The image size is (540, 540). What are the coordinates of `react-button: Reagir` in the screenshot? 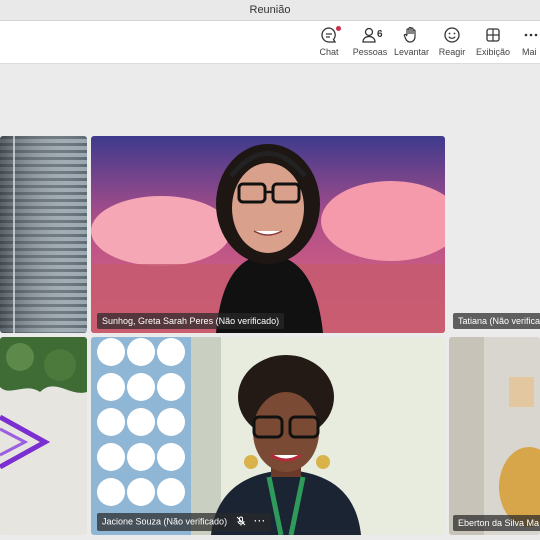 It's located at (452, 41).